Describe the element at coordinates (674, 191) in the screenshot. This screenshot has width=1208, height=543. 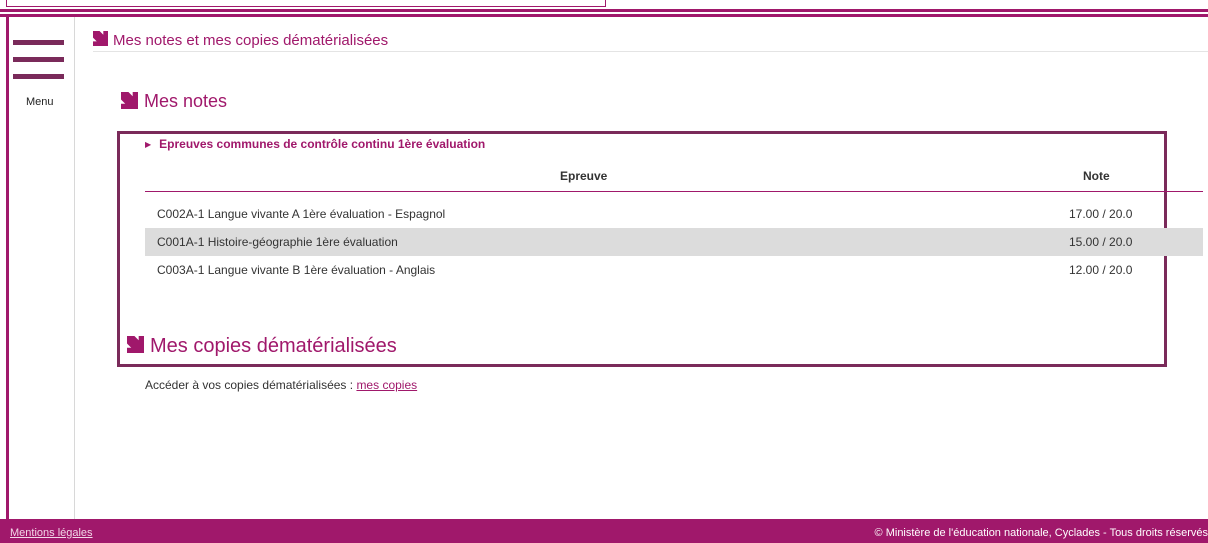
I see `table-header-divider` at that location.